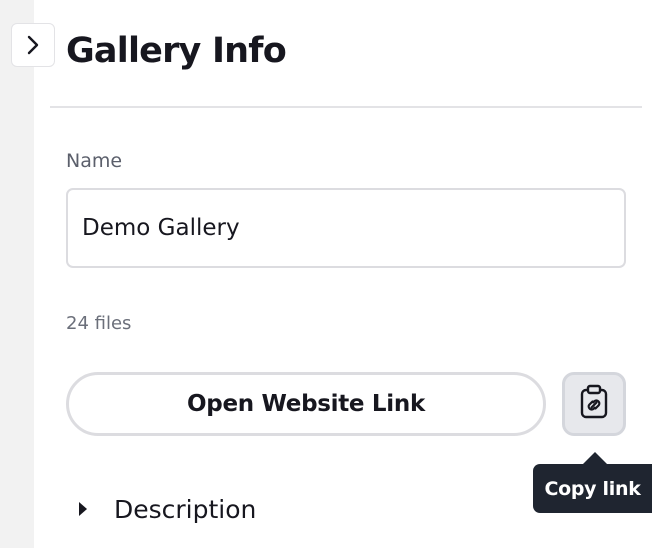 This screenshot has width=652, height=548. I want to click on caret-right-icon, so click(83, 509).